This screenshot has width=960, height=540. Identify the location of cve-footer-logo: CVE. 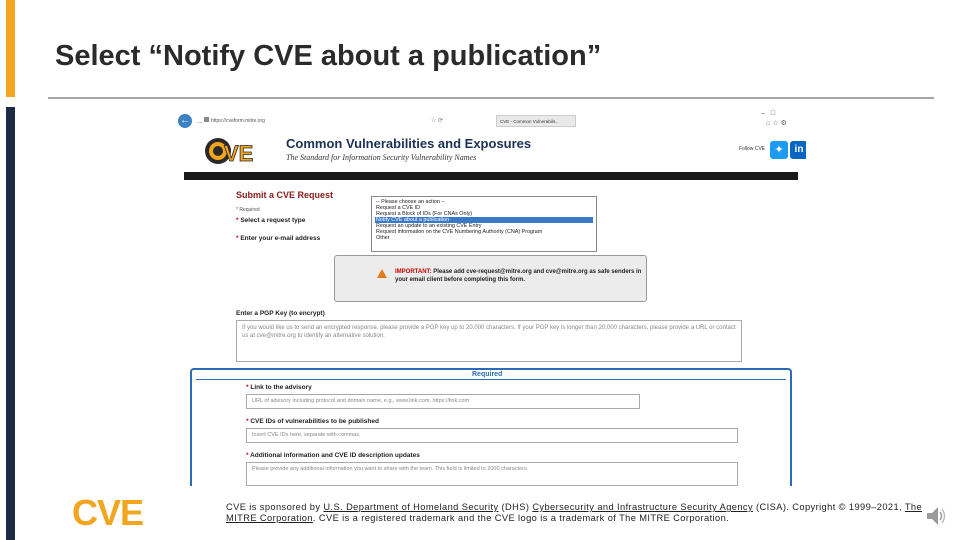
(108, 511).